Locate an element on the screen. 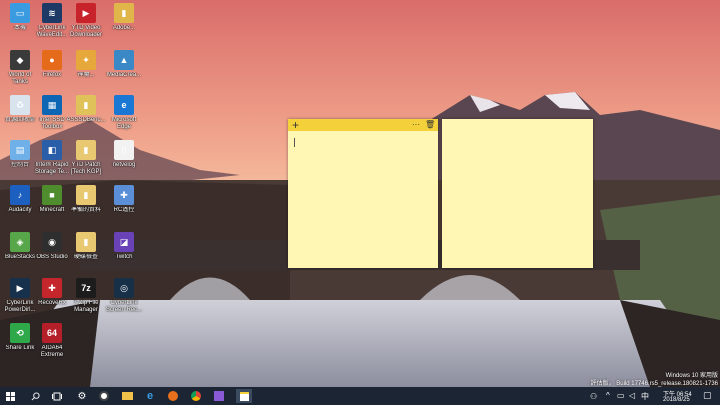 The width and height of the screenshot is (720, 405). start-button is located at coordinates (10, 396).